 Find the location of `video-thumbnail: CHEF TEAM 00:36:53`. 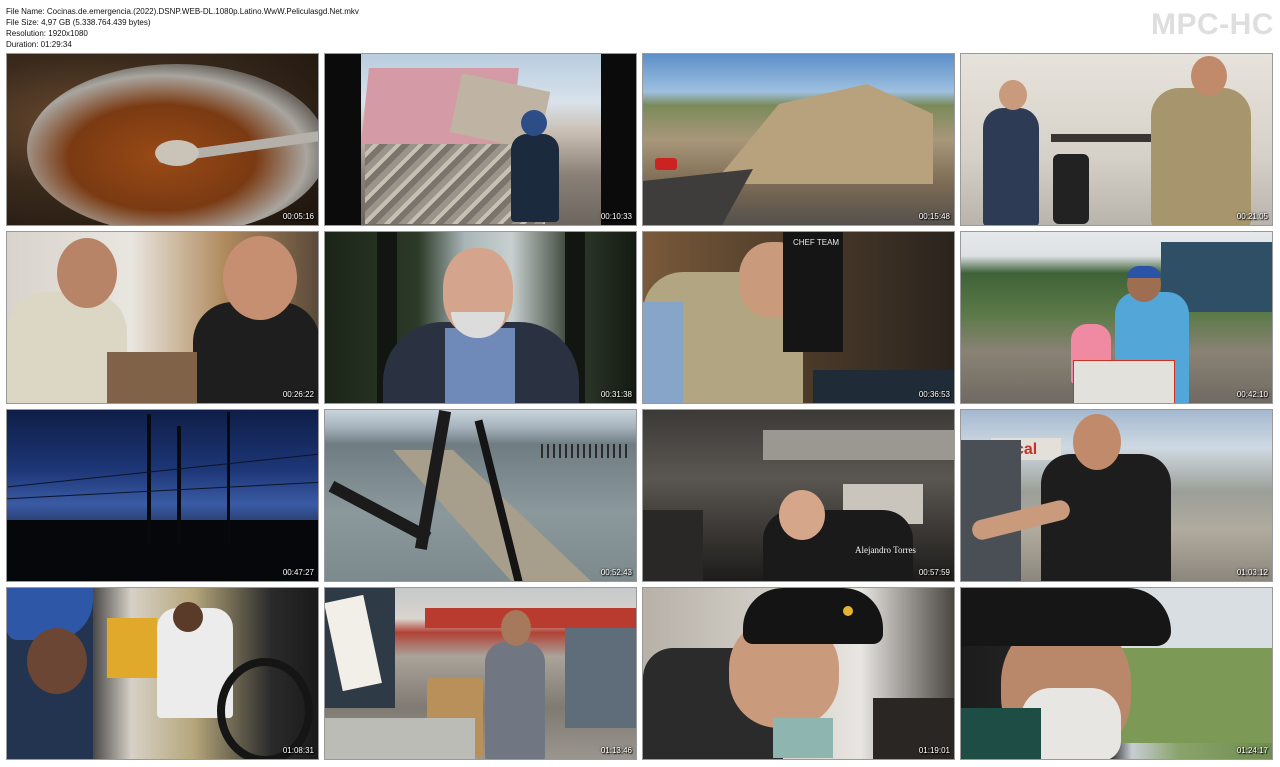

video-thumbnail: CHEF TEAM 00:36:53 is located at coordinates (798, 317).